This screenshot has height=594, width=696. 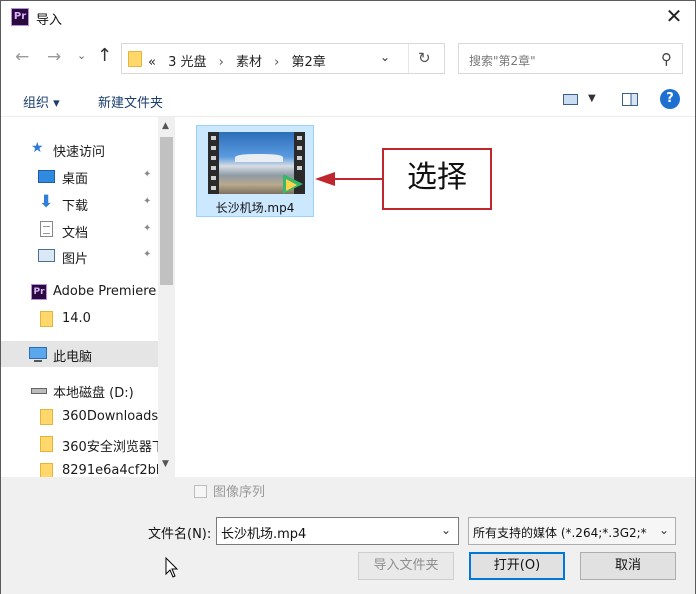 I want to click on command-bar: 组织 ▾ 新建文件夹 ▼ ?, so click(x=348, y=100).